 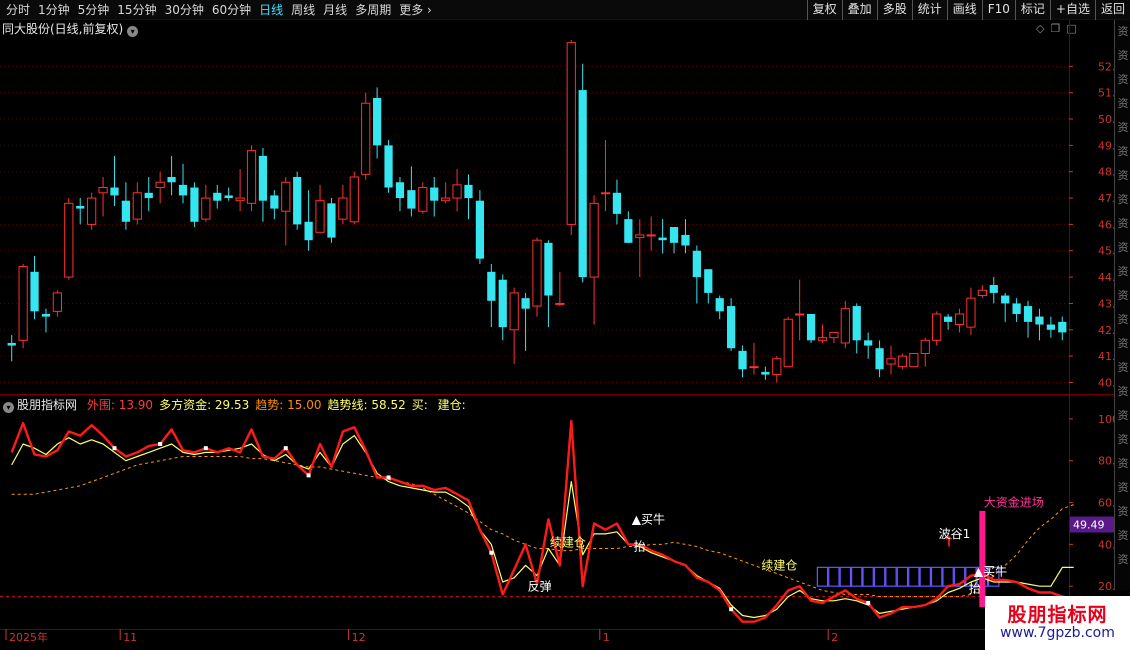 I want to click on sidebar-item-6: 资, so click(x=1122, y=176).